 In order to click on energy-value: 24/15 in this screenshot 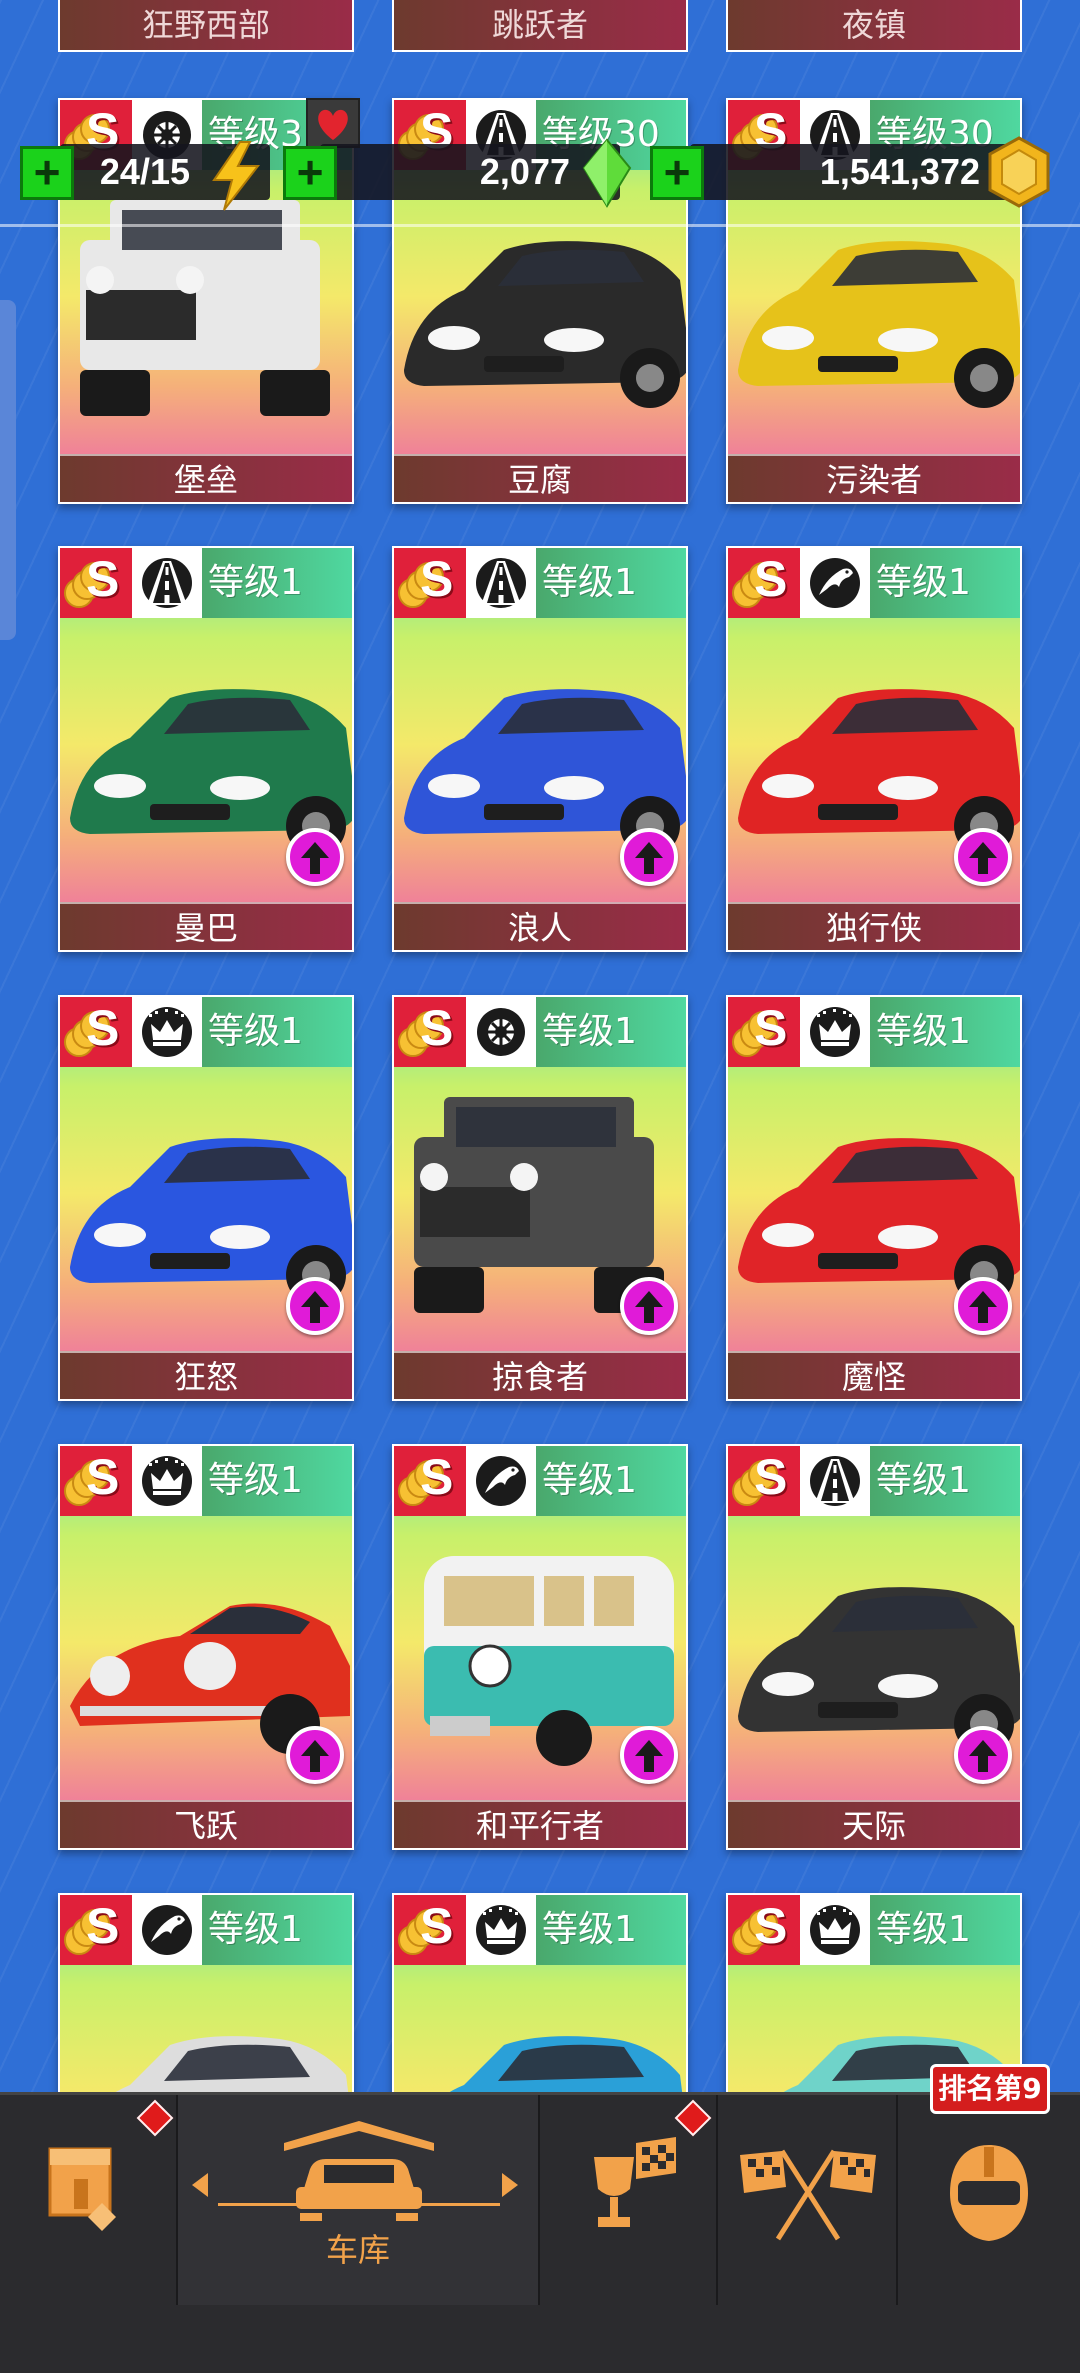, I will do `click(144, 171)`.